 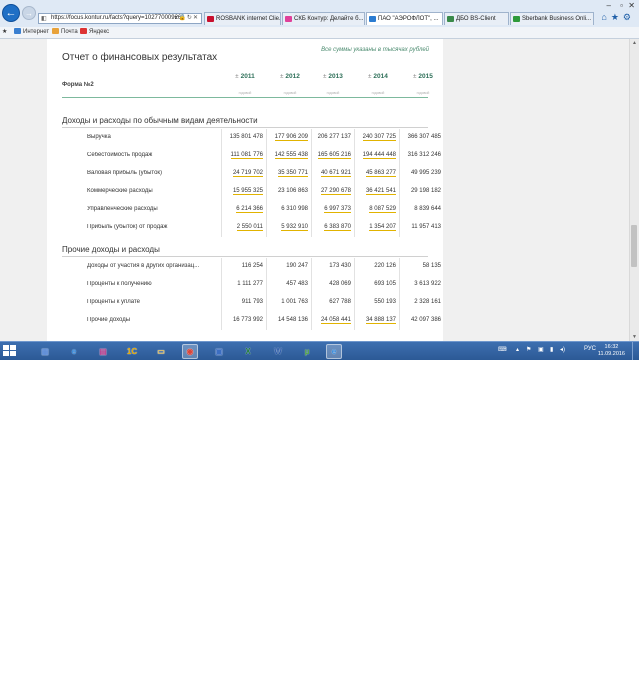 I want to click on value-cell-2013: 24 058 441, so click(x=331, y=320).